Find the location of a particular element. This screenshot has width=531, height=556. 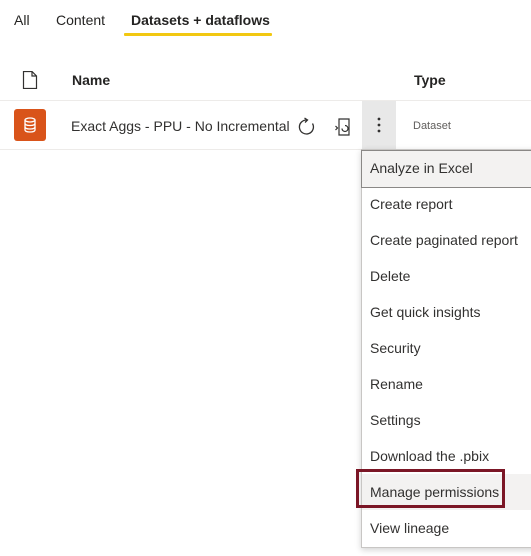

column-header-type: Type is located at coordinates (430, 80).